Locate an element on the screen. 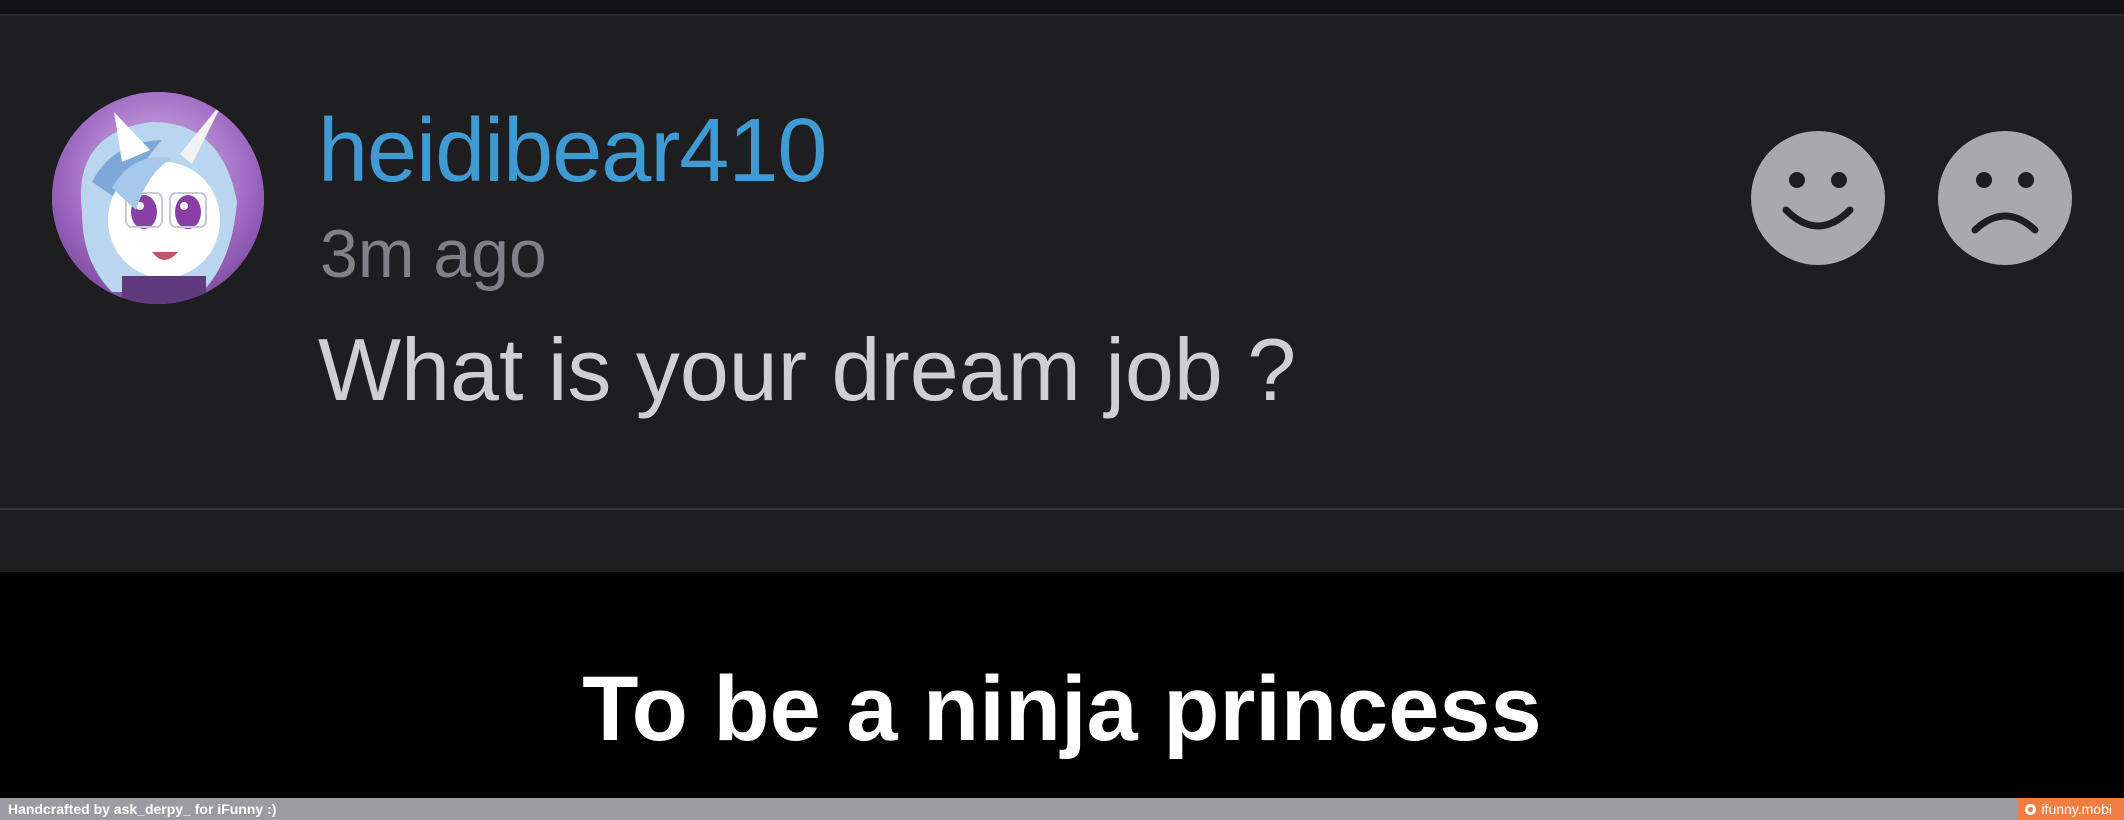 Image resolution: width=2124 pixels, height=820 pixels. watermark-text: ifunny.mobi is located at coordinates (2076, 809).